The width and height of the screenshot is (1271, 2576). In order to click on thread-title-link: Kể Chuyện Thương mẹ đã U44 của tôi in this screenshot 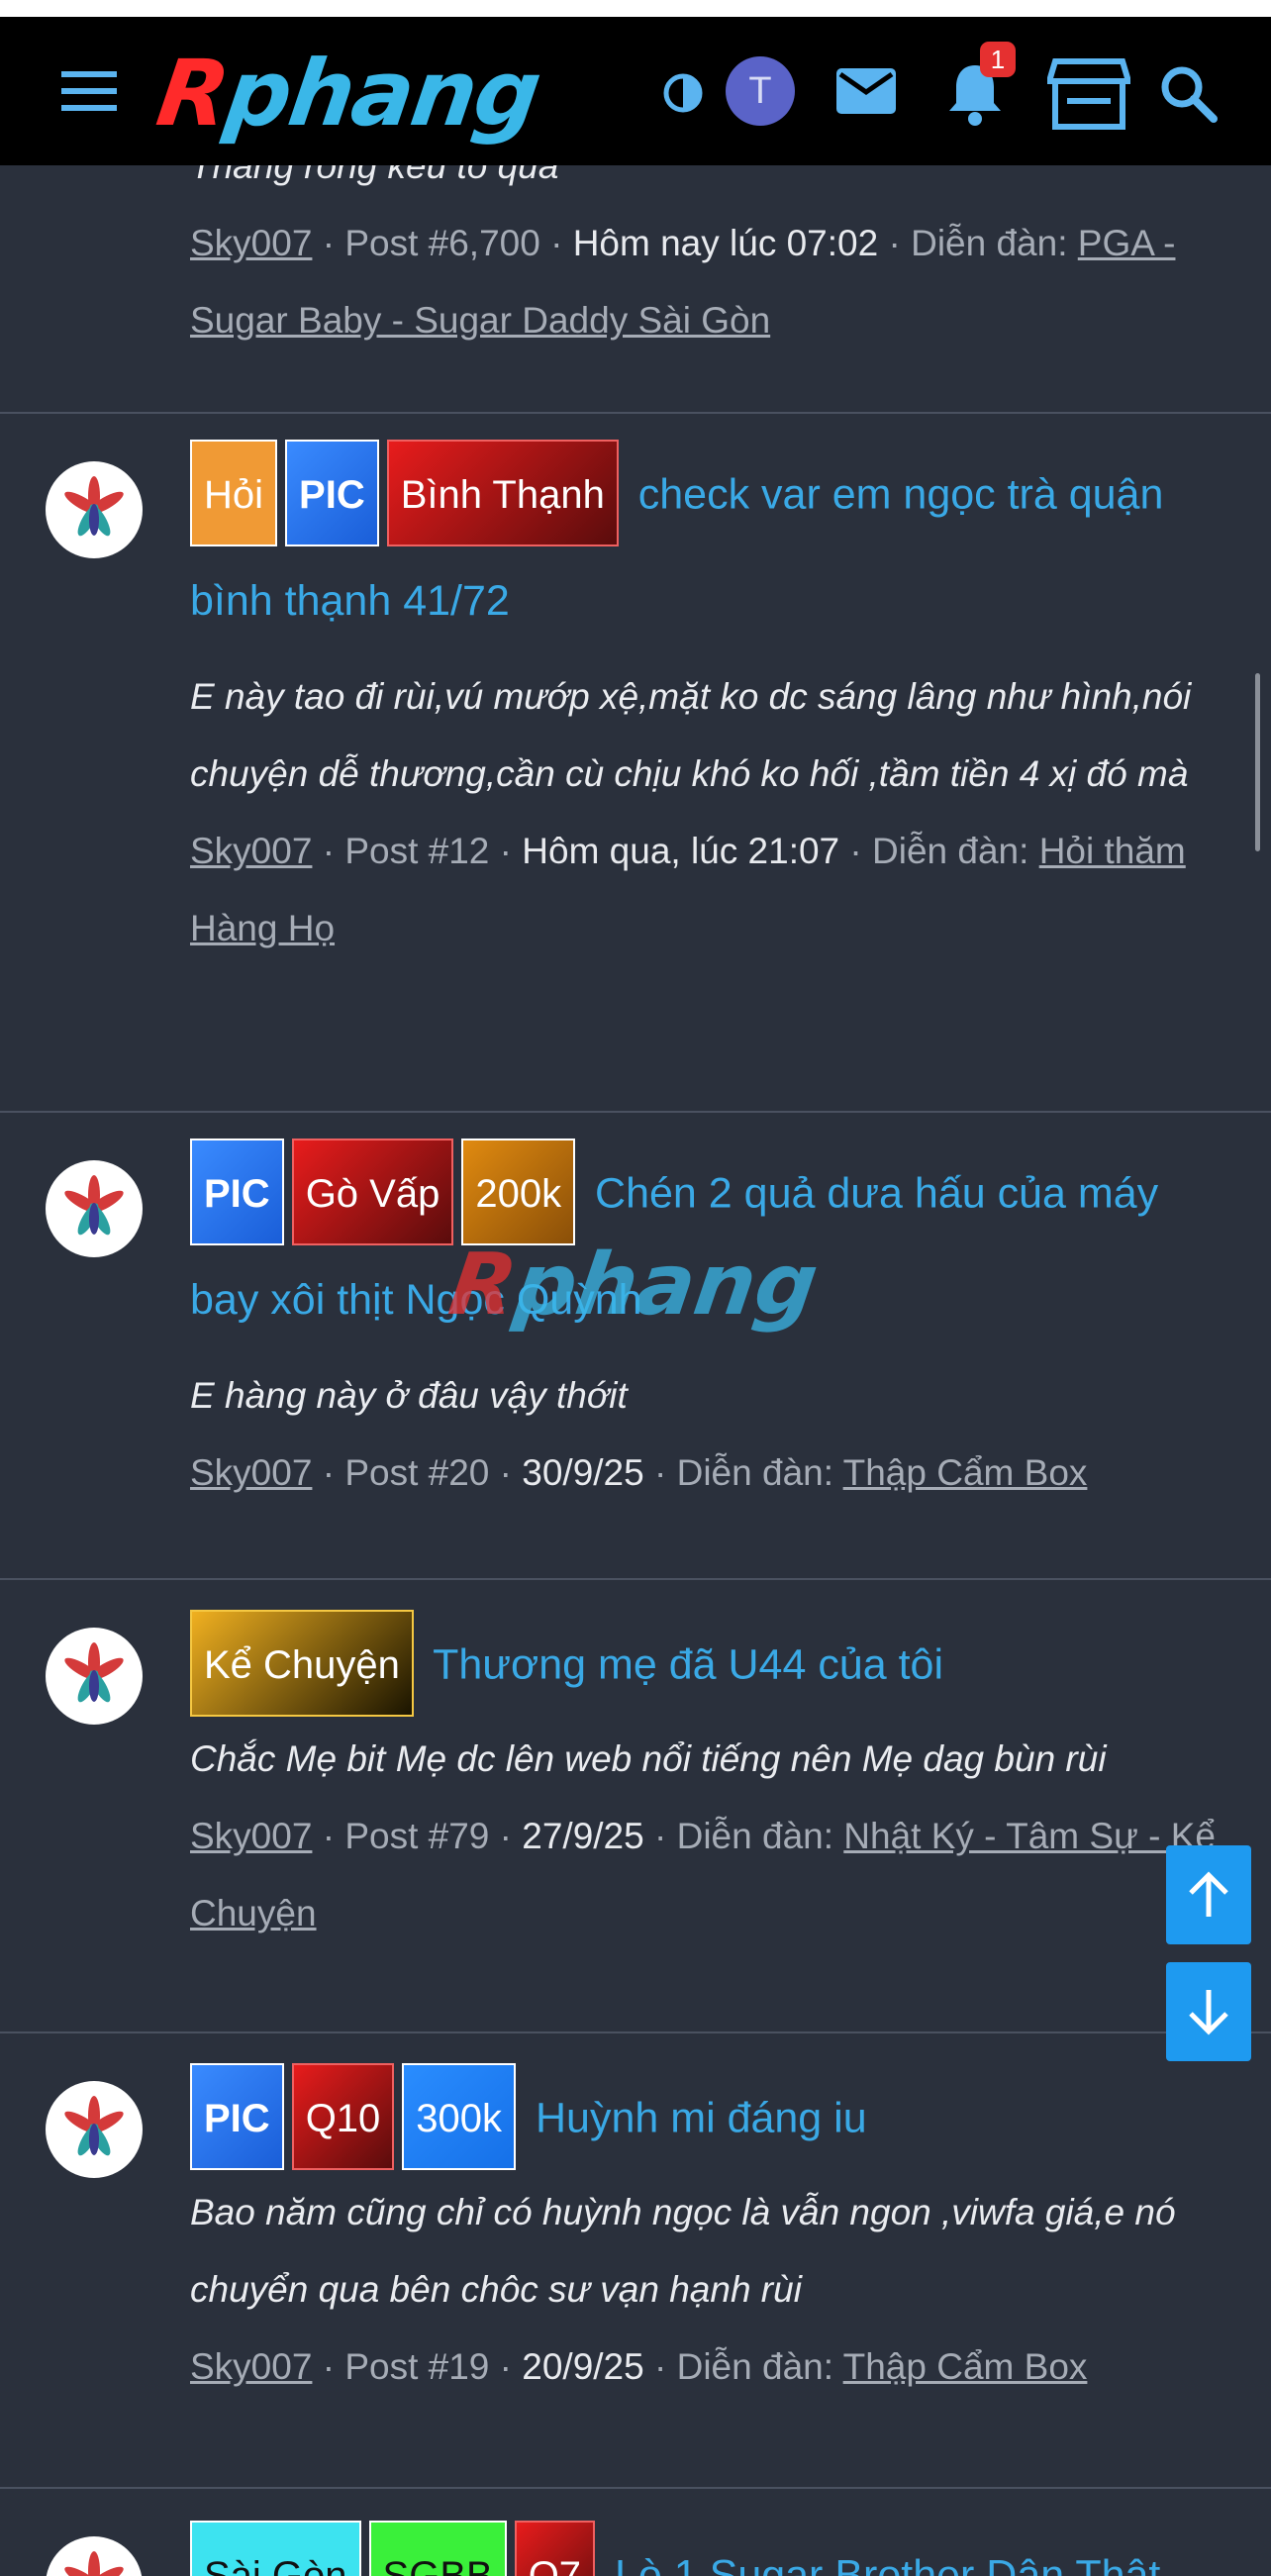, I will do `click(709, 1665)`.